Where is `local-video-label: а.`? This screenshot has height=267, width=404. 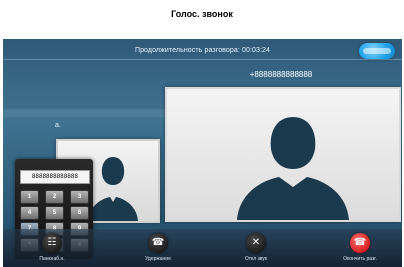 local-video-label: а. is located at coordinates (58, 125).